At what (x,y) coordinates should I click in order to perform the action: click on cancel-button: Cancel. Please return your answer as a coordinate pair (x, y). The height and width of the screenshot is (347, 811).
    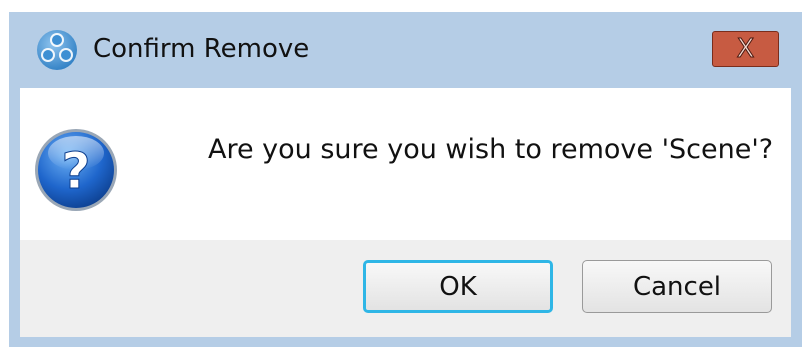
    Looking at the image, I should click on (677, 286).